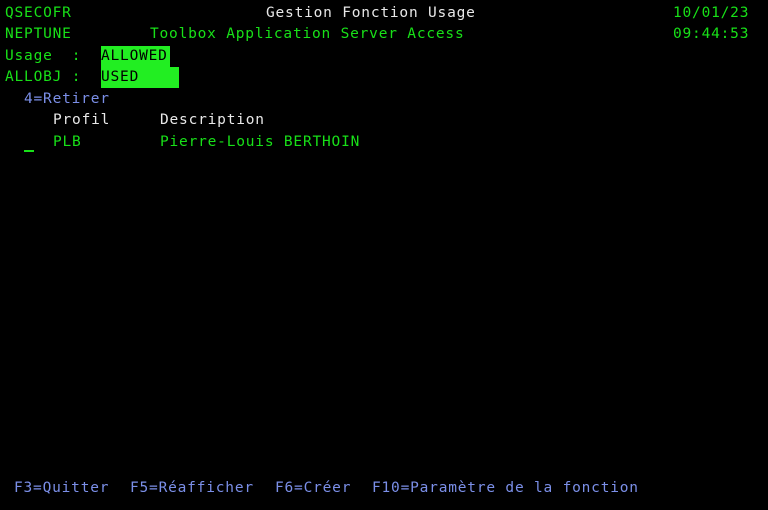 This screenshot has width=768, height=510. I want to click on row-description: Pierre-Louis BERTHOIN, so click(260, 142).